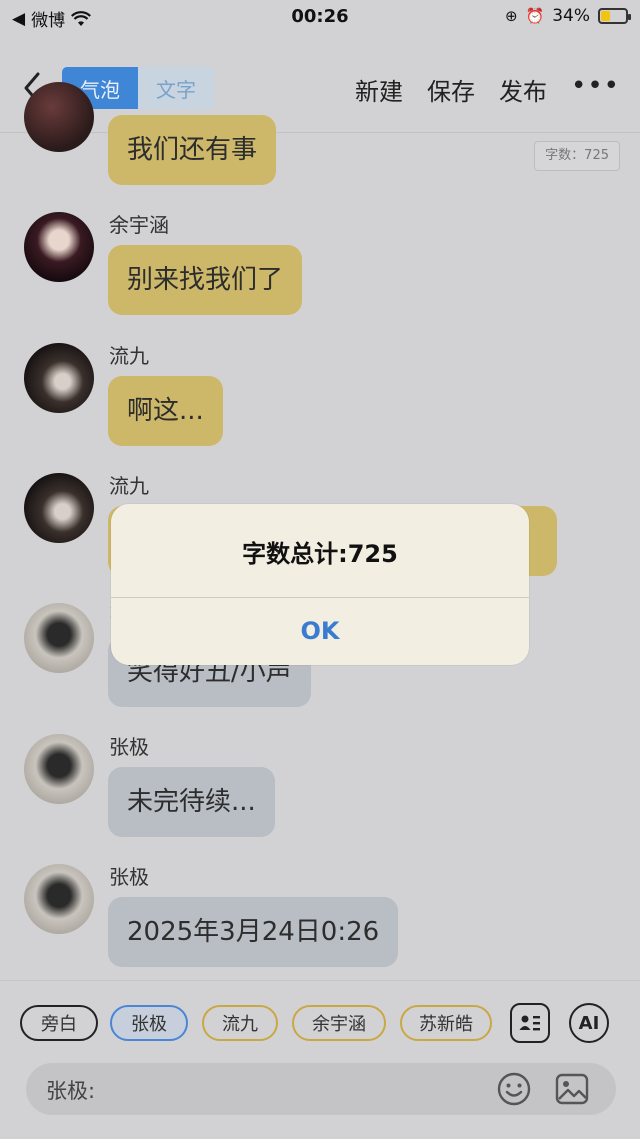 This screenshot has height=1139, width=640. I want to click on battery-percent: 34%, so click(571, 16).